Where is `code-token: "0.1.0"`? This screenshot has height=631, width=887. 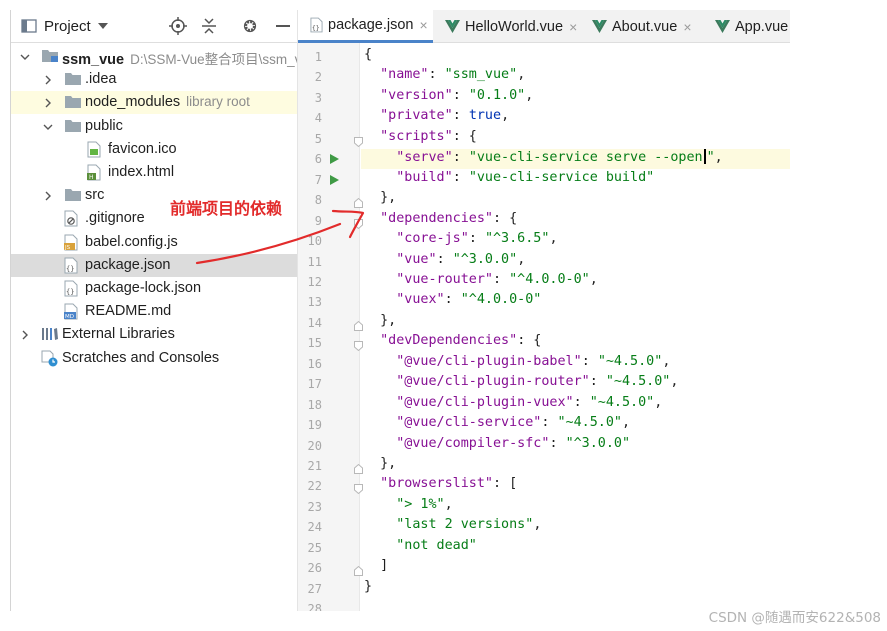 code-token: "0.1.0" is located at coordinates (497, 95).